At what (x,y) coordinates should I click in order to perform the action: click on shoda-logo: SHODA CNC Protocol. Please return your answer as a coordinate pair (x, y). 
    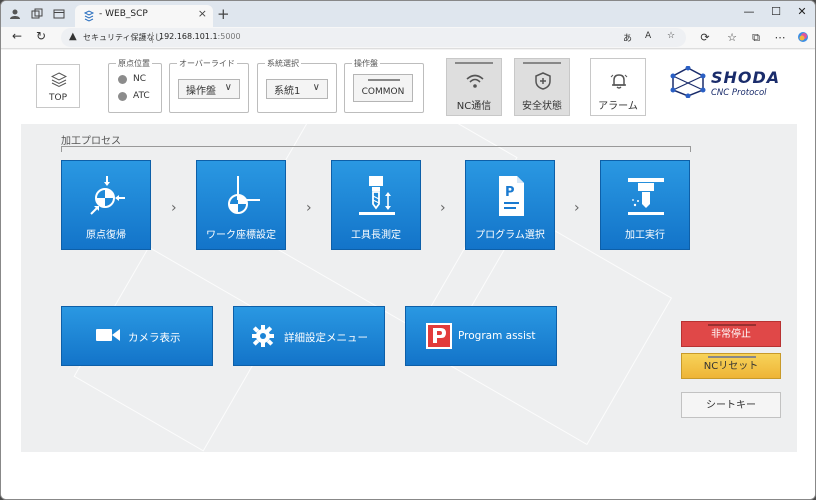
    Looking at the image, I should click on (729, 84).